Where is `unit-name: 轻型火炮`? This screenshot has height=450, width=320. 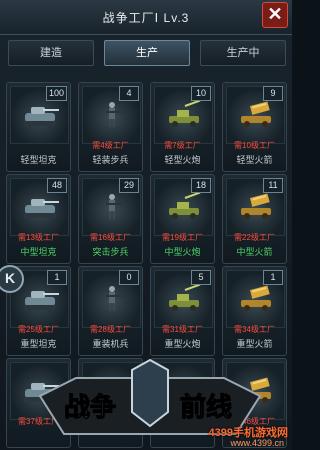 unit-name: 轻型火炮 is located at coordinates (182, 160).